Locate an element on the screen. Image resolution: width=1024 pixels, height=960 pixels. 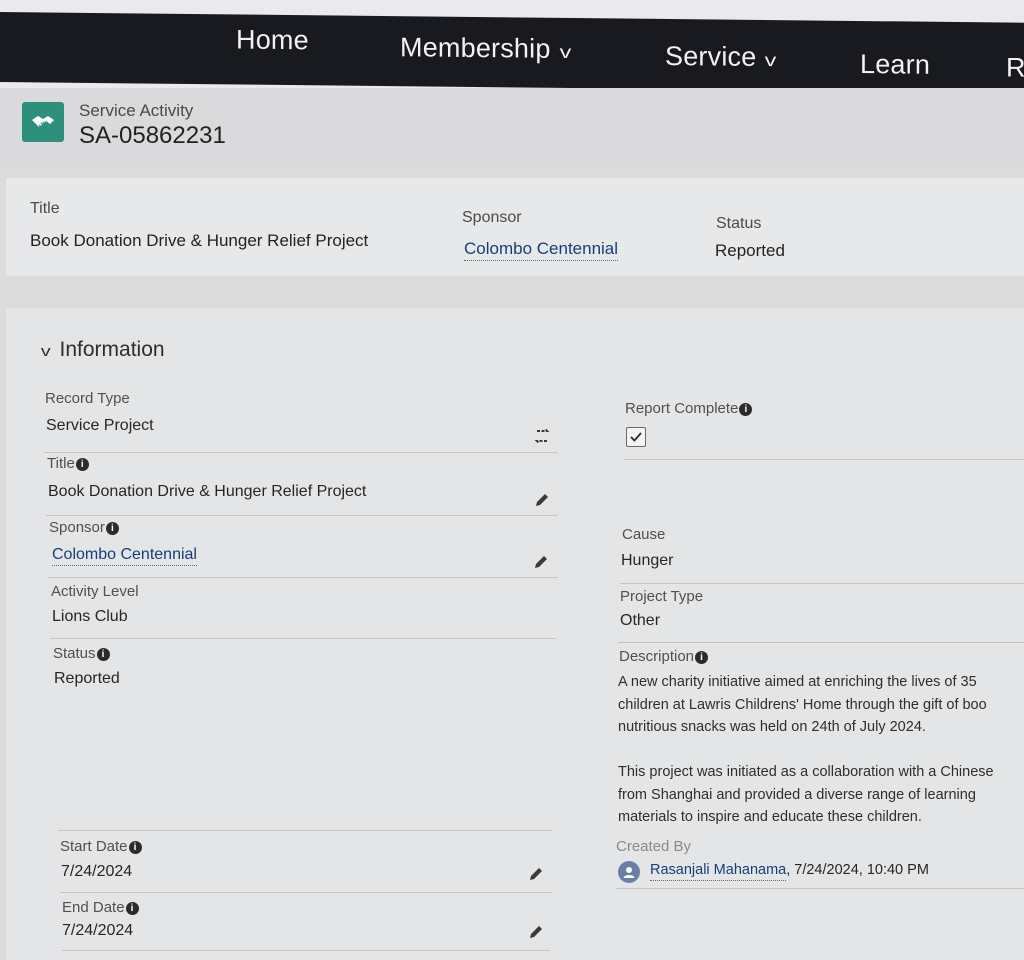
highlight-status-value: Reported is located at coordinates (750, 250).